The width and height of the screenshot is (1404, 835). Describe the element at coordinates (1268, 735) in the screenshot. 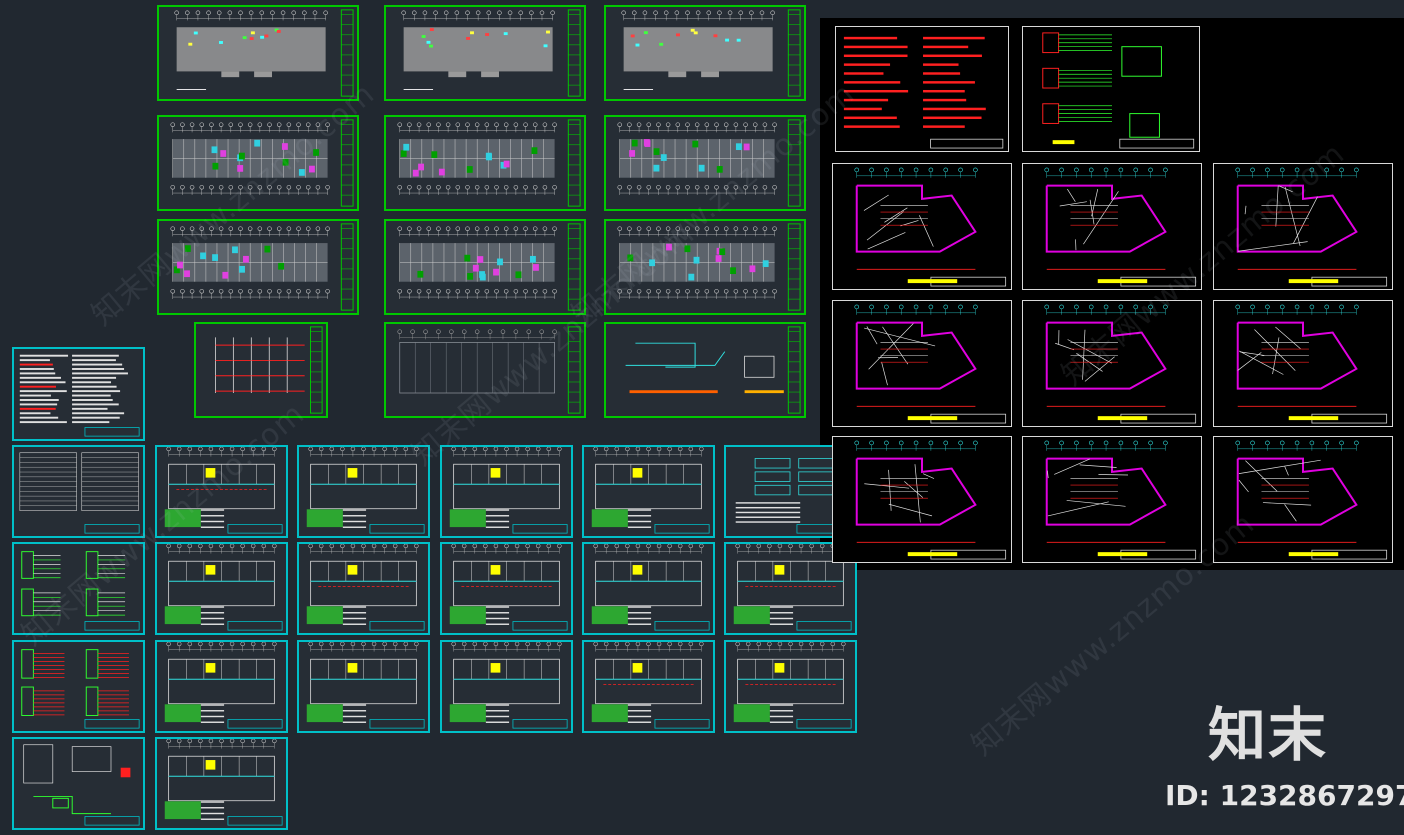

I see `brand-logo: 知末` at that location.